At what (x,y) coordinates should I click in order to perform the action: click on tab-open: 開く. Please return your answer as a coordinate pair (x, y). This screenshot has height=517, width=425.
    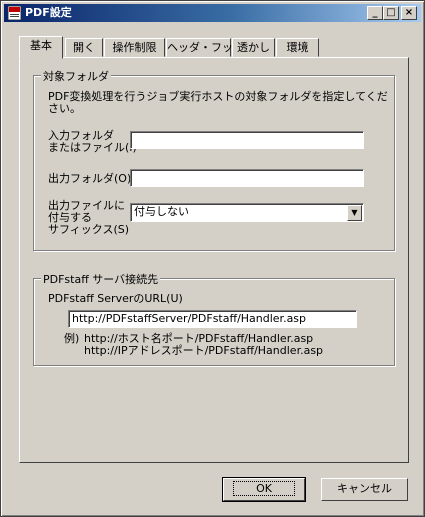
    Looking at the image, I should click on (84, 47).